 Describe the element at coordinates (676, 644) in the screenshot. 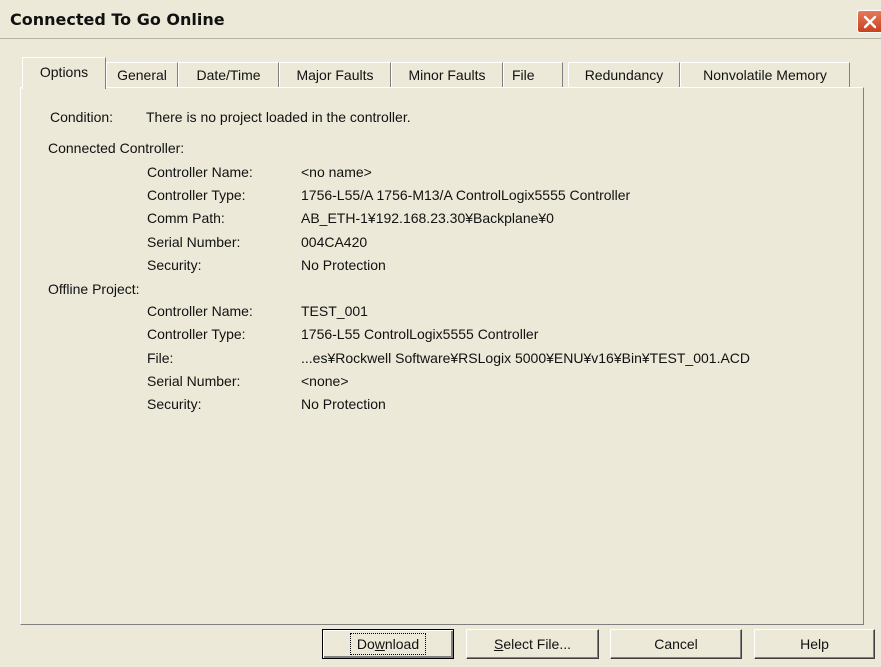

I see `cancel-button: Cancel` at that location.